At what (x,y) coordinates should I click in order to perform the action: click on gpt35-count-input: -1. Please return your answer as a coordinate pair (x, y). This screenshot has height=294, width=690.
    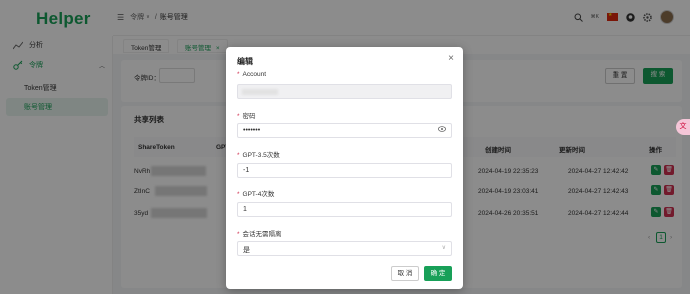
    Looking at the image, I should click on (344, 170).